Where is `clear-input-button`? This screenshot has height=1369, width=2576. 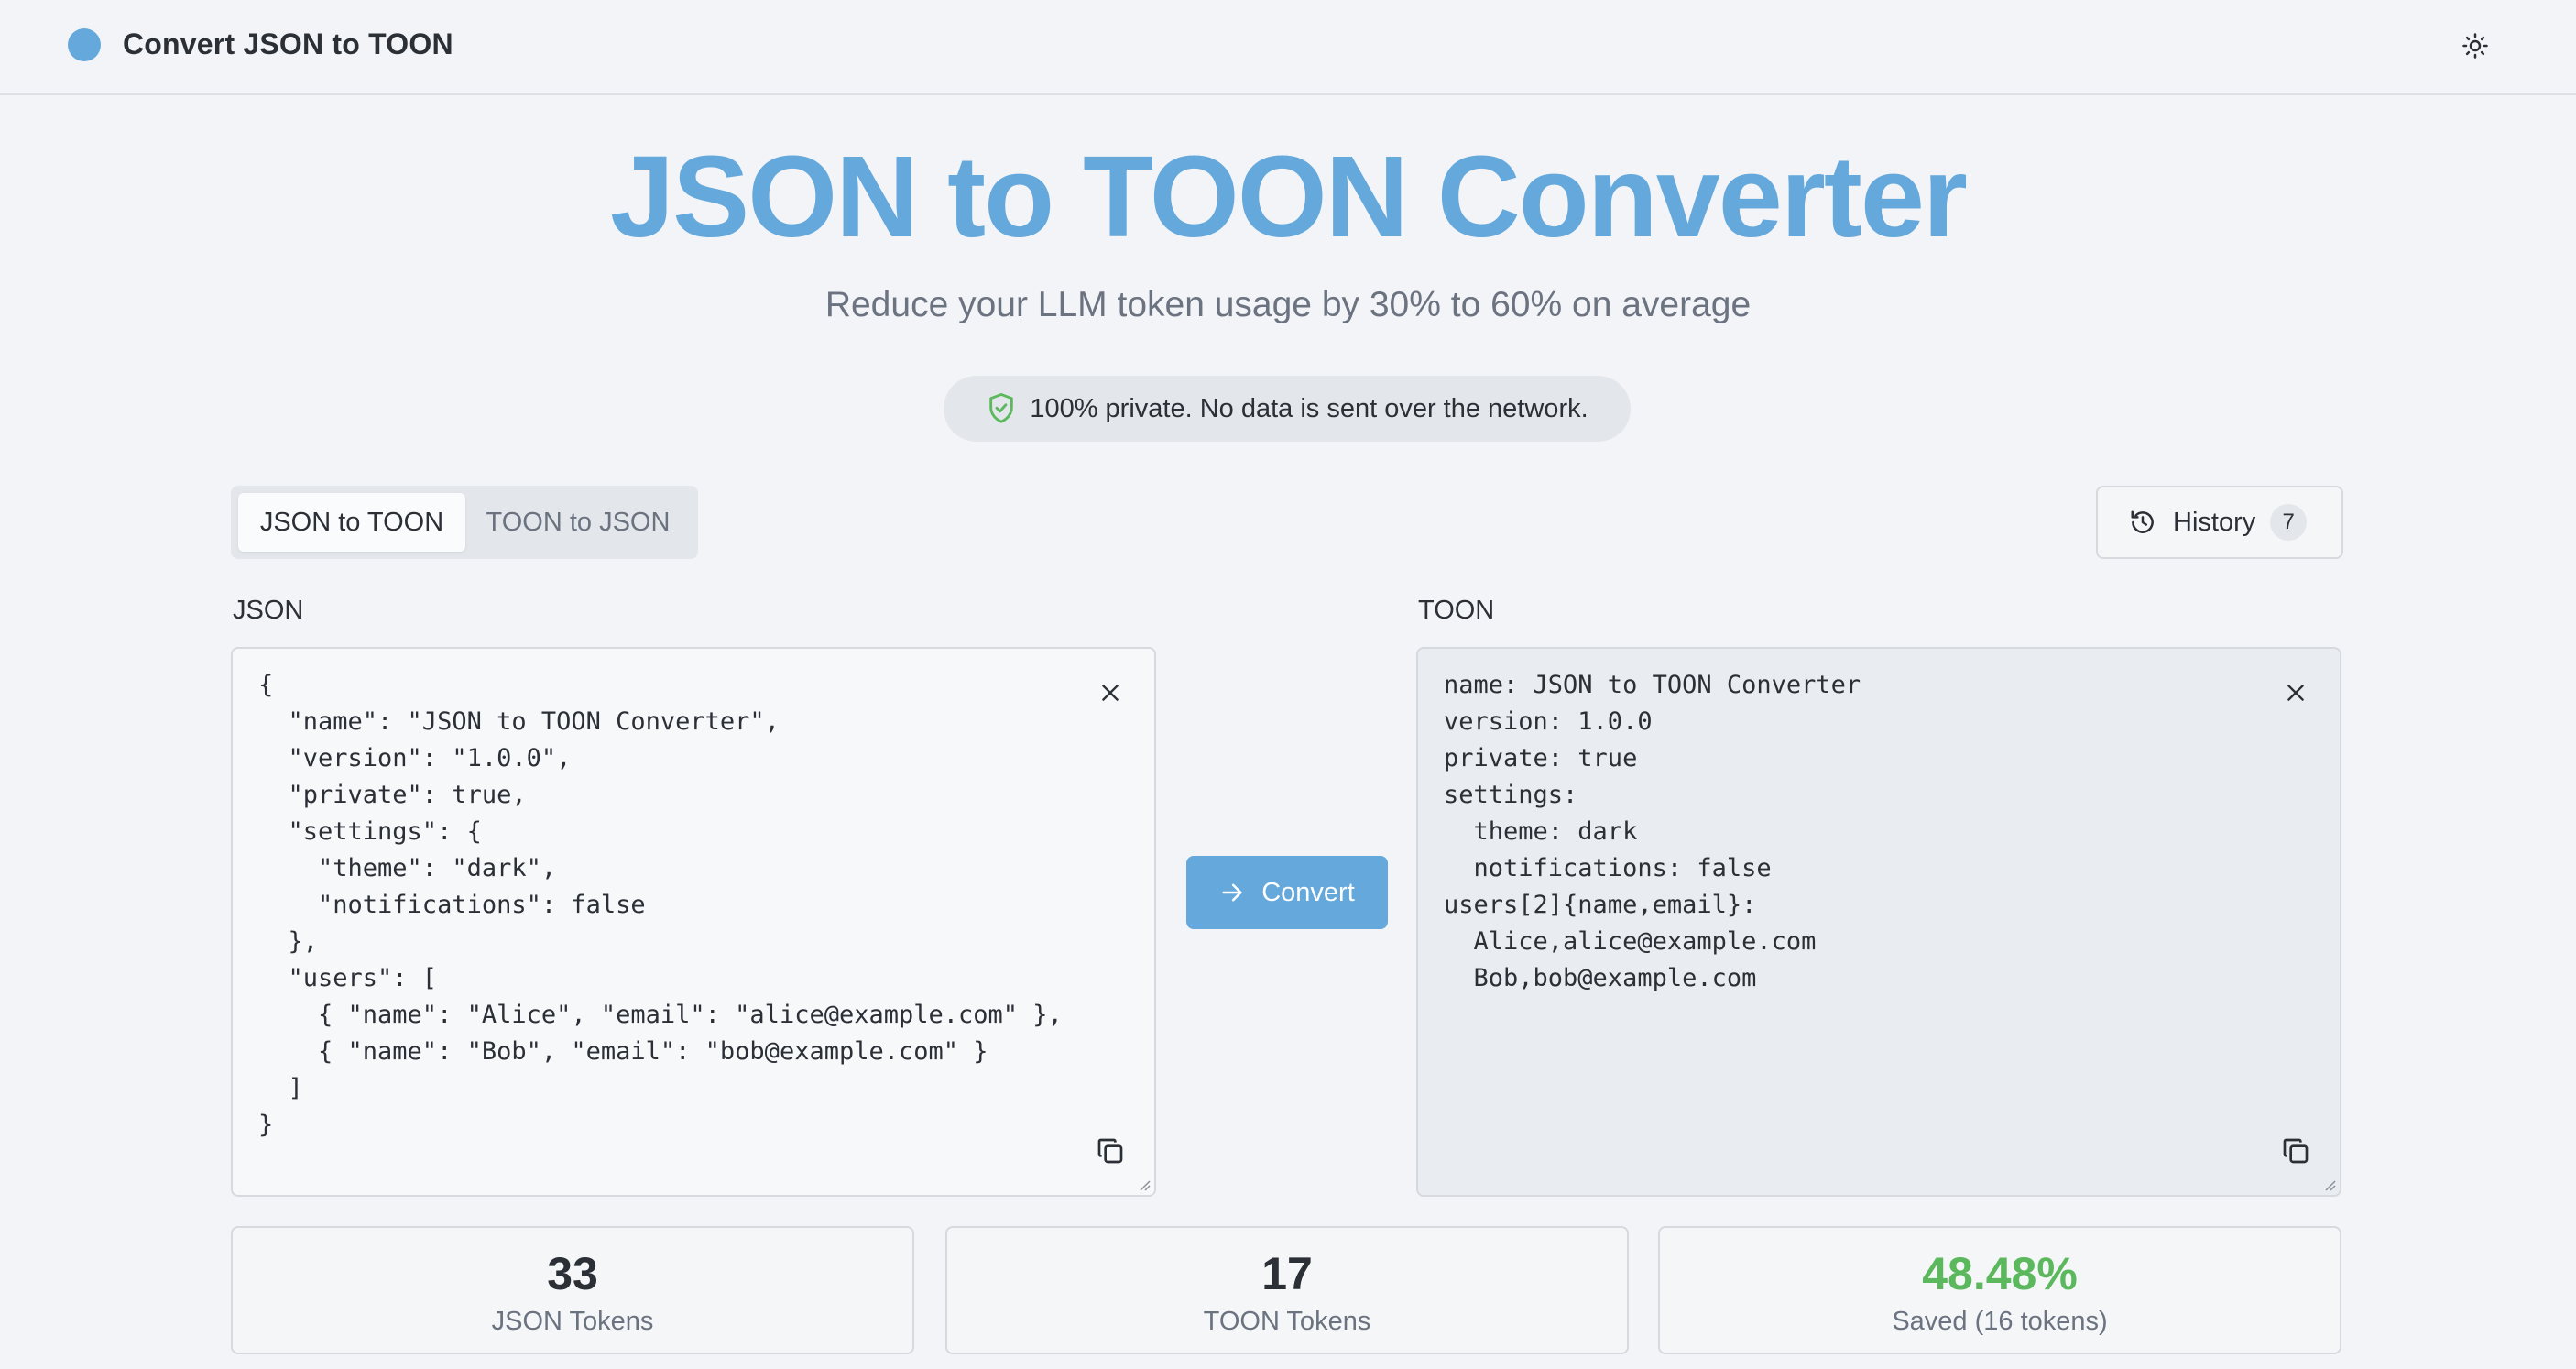
clear-input-button is located at coordinates (1110, 693).